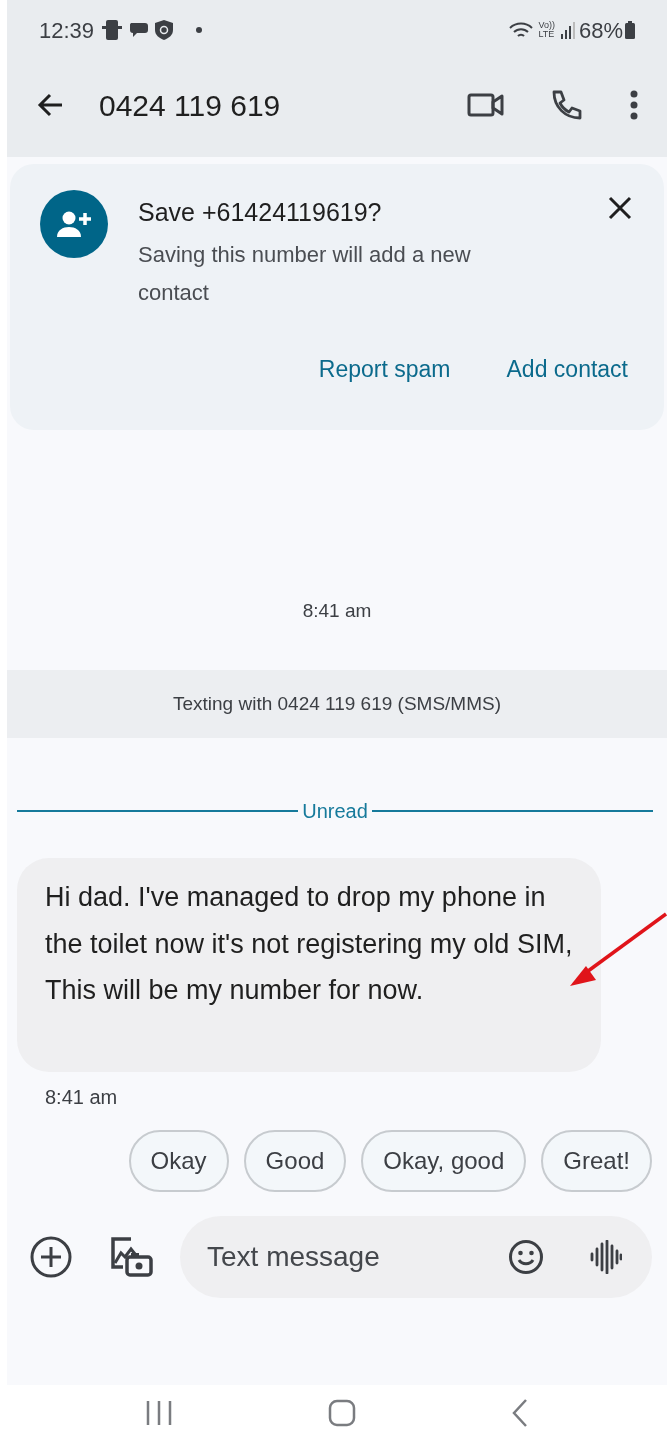  Describe the element at coordinates (74, 224) in the screenshot. I see `add-person-icon` at that location.